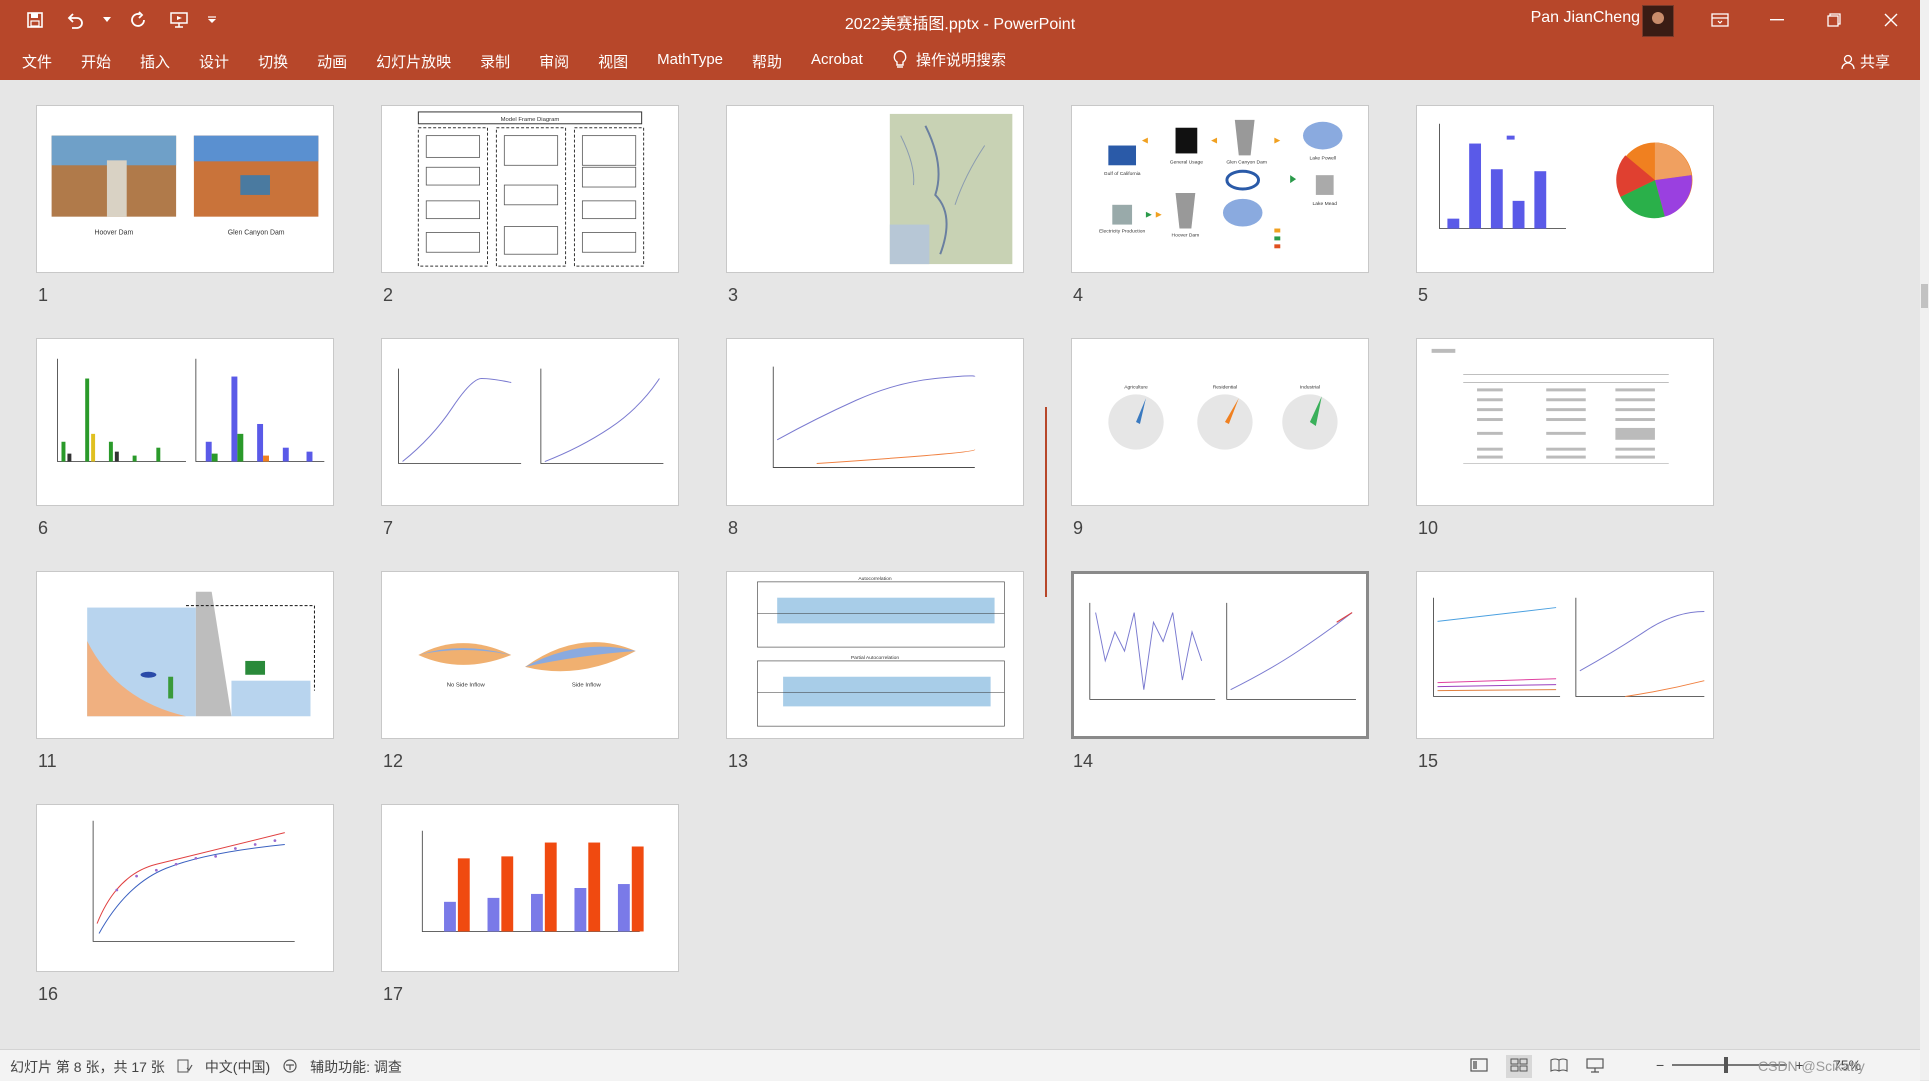  I want to click on reading-view-icon, so click(1559, 1066).